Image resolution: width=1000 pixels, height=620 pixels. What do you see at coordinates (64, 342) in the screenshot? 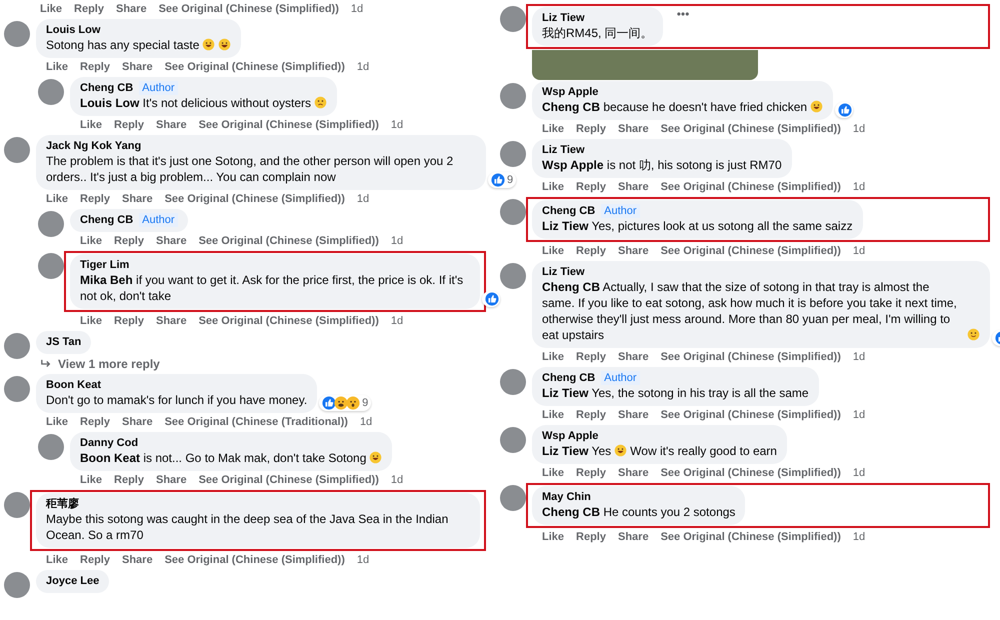
I see `commenter-name: JS Tan` at bounding box center [64, 342].